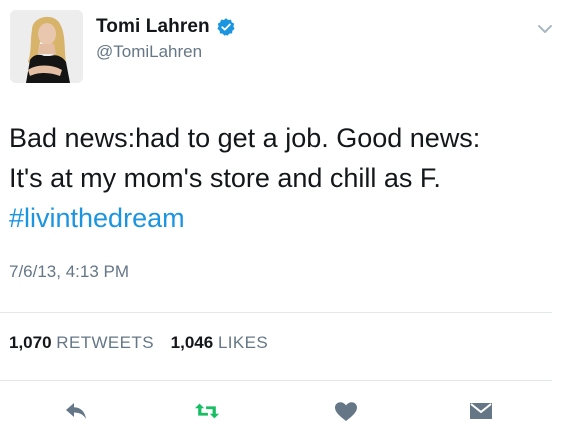  Describe the element at coordinates (69, 272) in the screenshot. I see `timestamp: 7/6/13, 4:13 PM` at that location.